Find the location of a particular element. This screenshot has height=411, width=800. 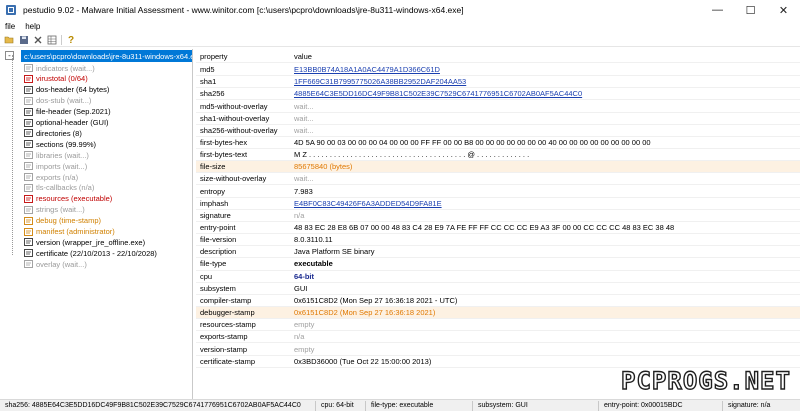

tree-item-label: dos-header (64 bytes) is located at coordinates (73, 90).